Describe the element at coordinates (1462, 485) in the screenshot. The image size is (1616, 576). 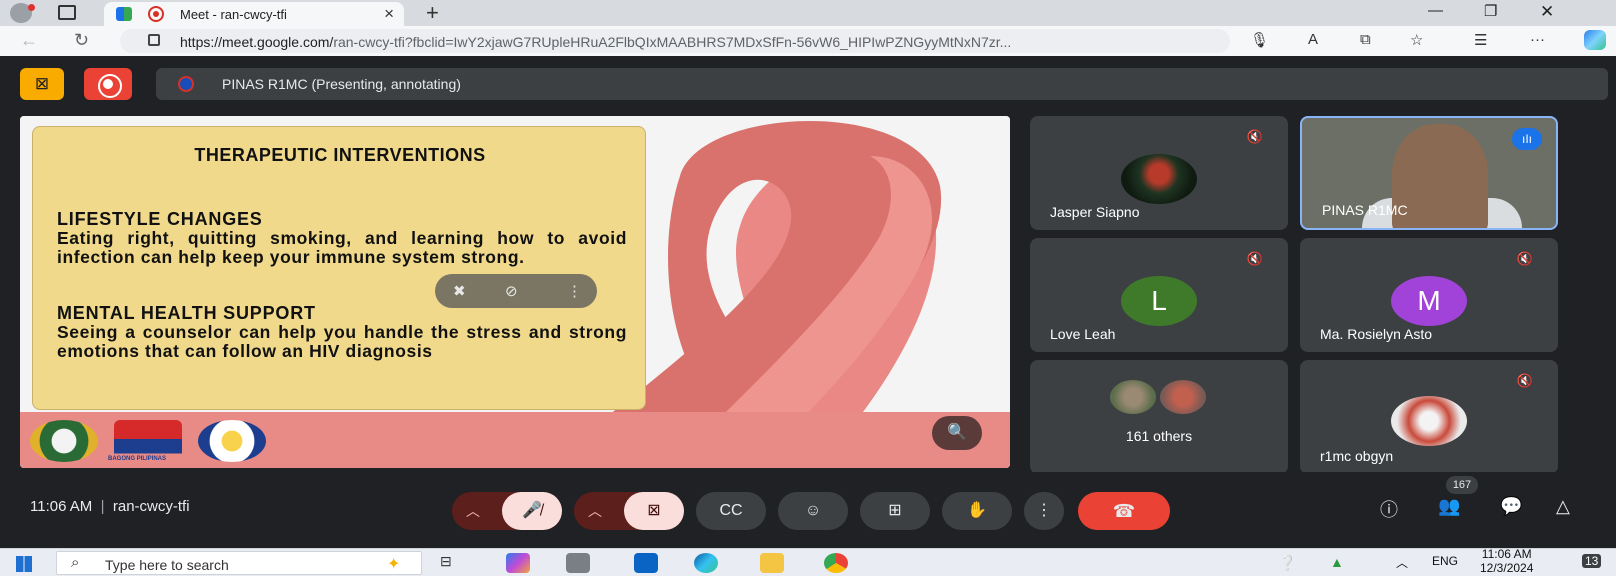
I see `participant-count-badge: 167` at that location.